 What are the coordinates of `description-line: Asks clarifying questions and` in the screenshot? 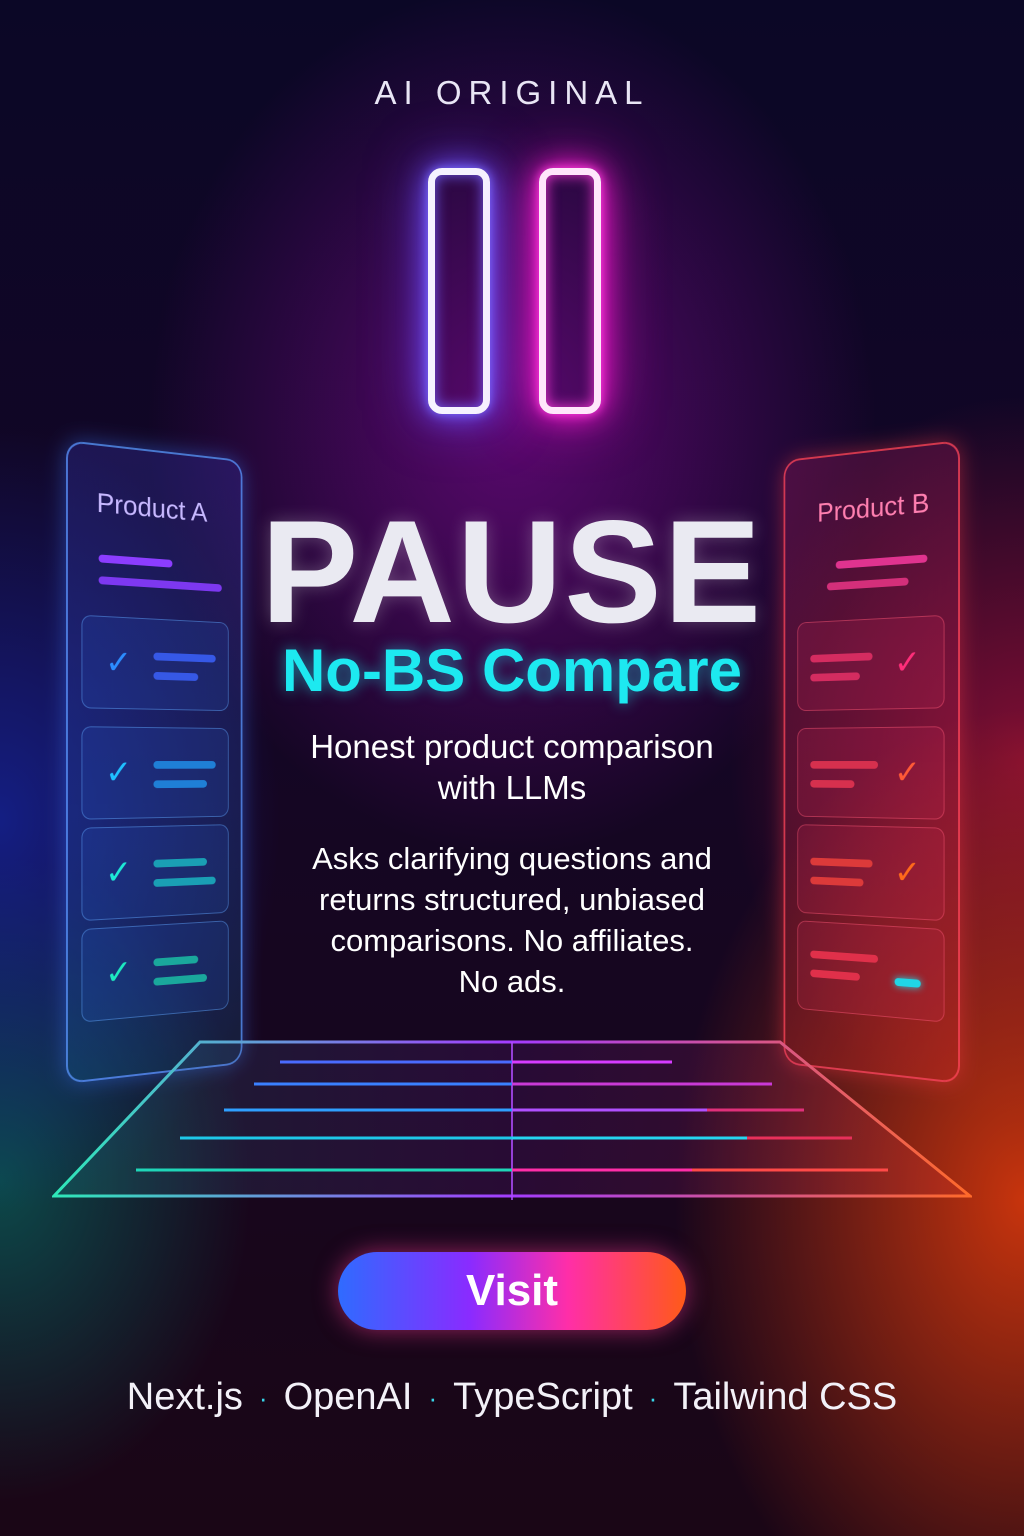 It's located at (512, 858).